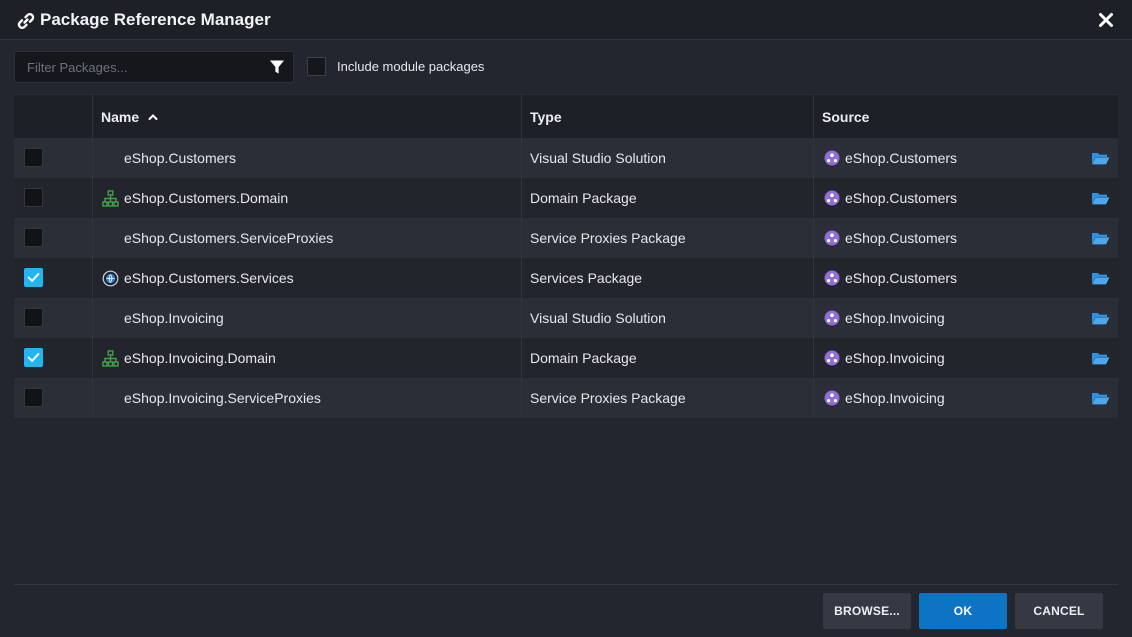 This screenshot has width=1132, height=637. What do you see at coordinates (307, 318) in the screenshot?
I see `name-cell: eShop.Invoicing` at bounding box center [307, 318].